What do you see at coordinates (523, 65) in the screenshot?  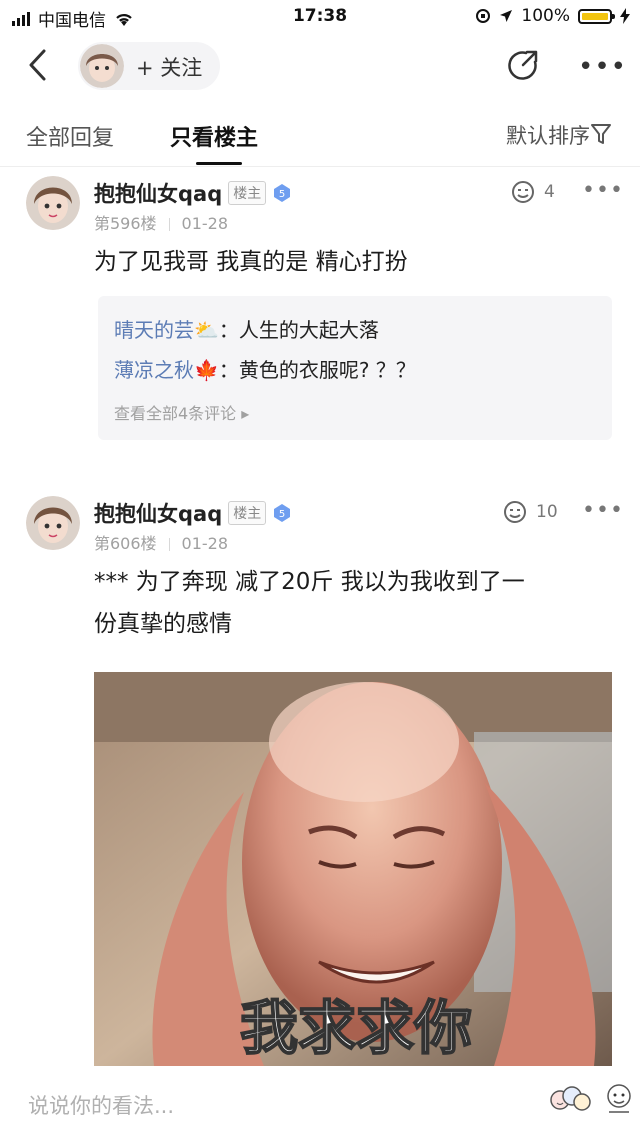 I see `share-icon` at bounding box center [523, 65].